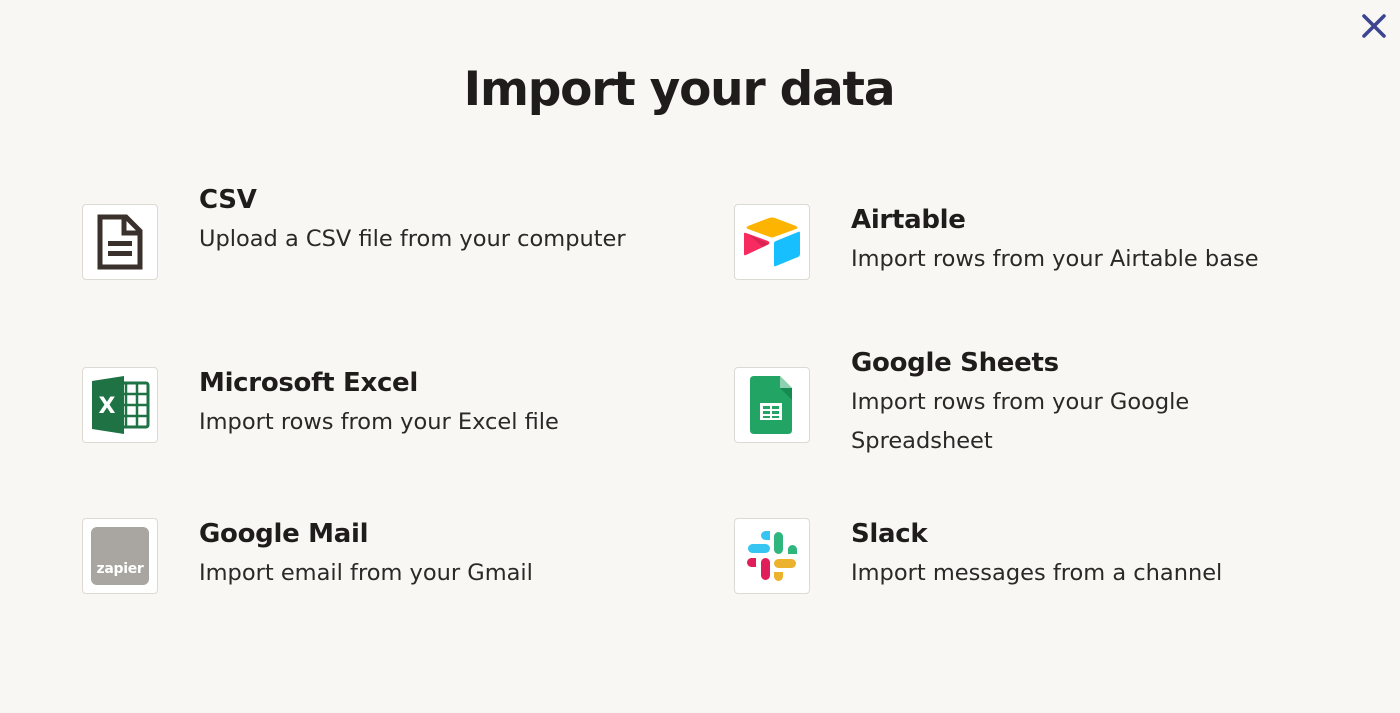 Image resolution: width=1400 pixels, height=713 pixels. I want to click on close-button, so click(1374, 26).